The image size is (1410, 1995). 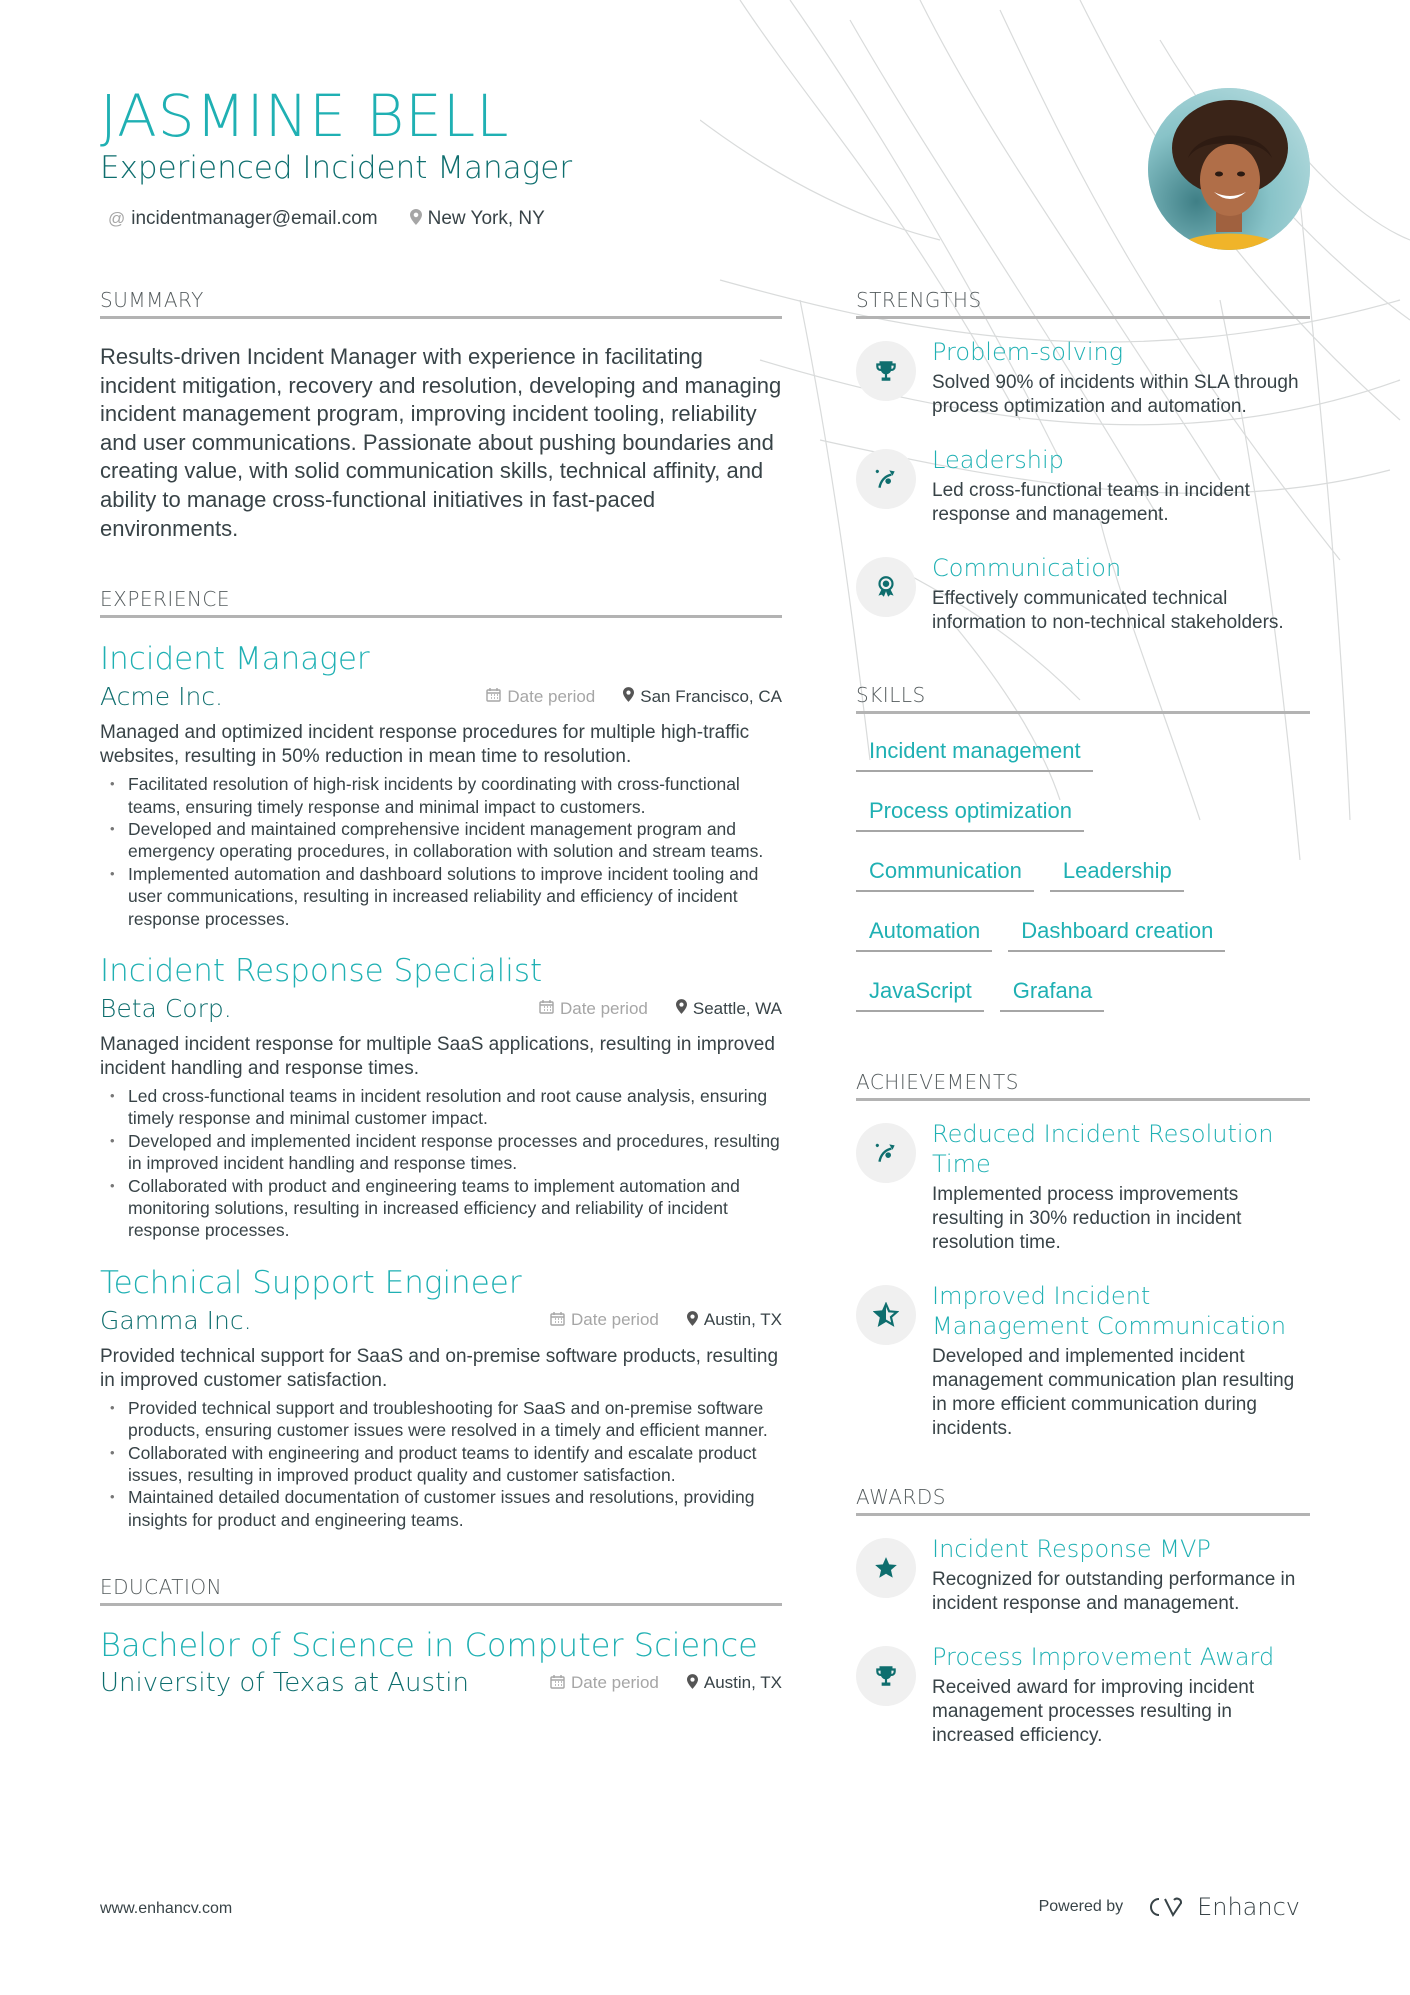 I want to click on skill-tag: Incident management, so click(x=974, y=750).